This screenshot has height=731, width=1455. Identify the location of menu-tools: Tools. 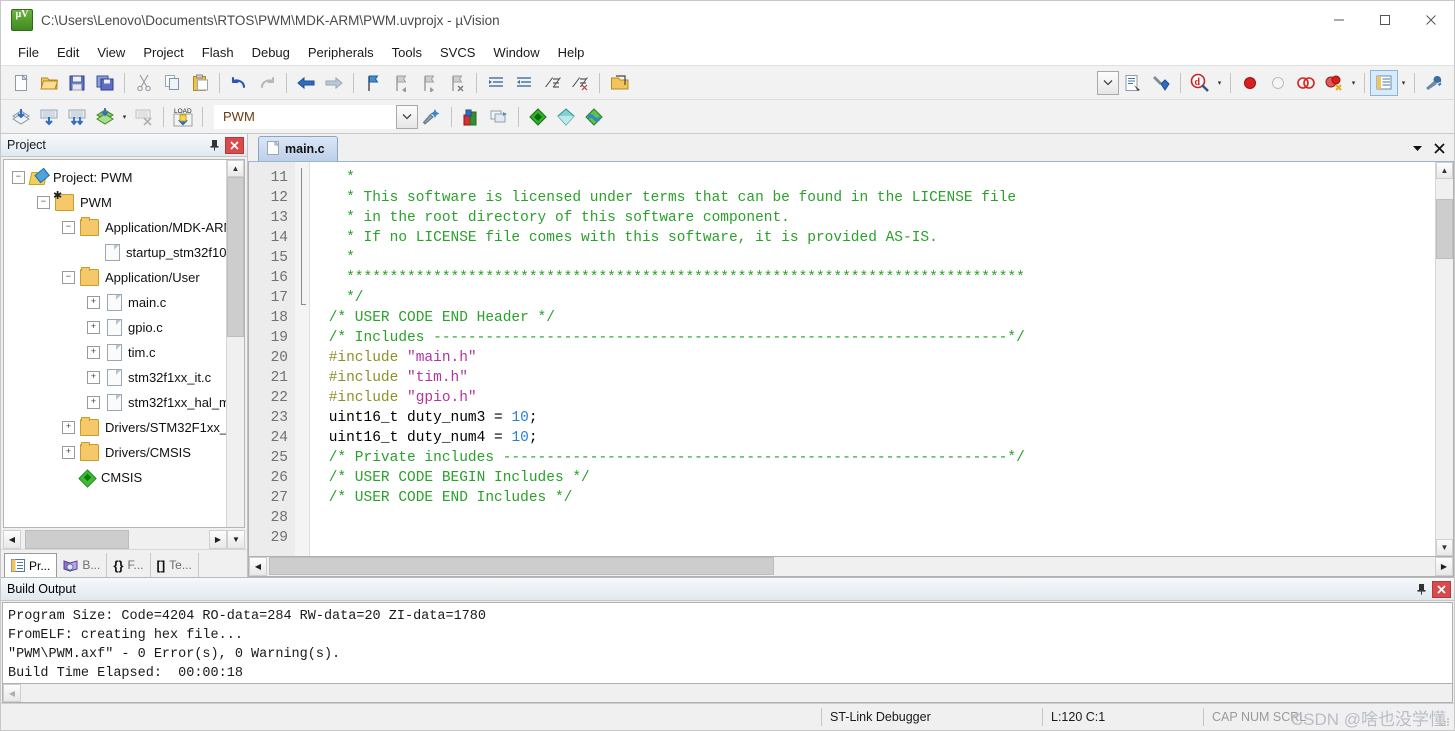
(407, 52).